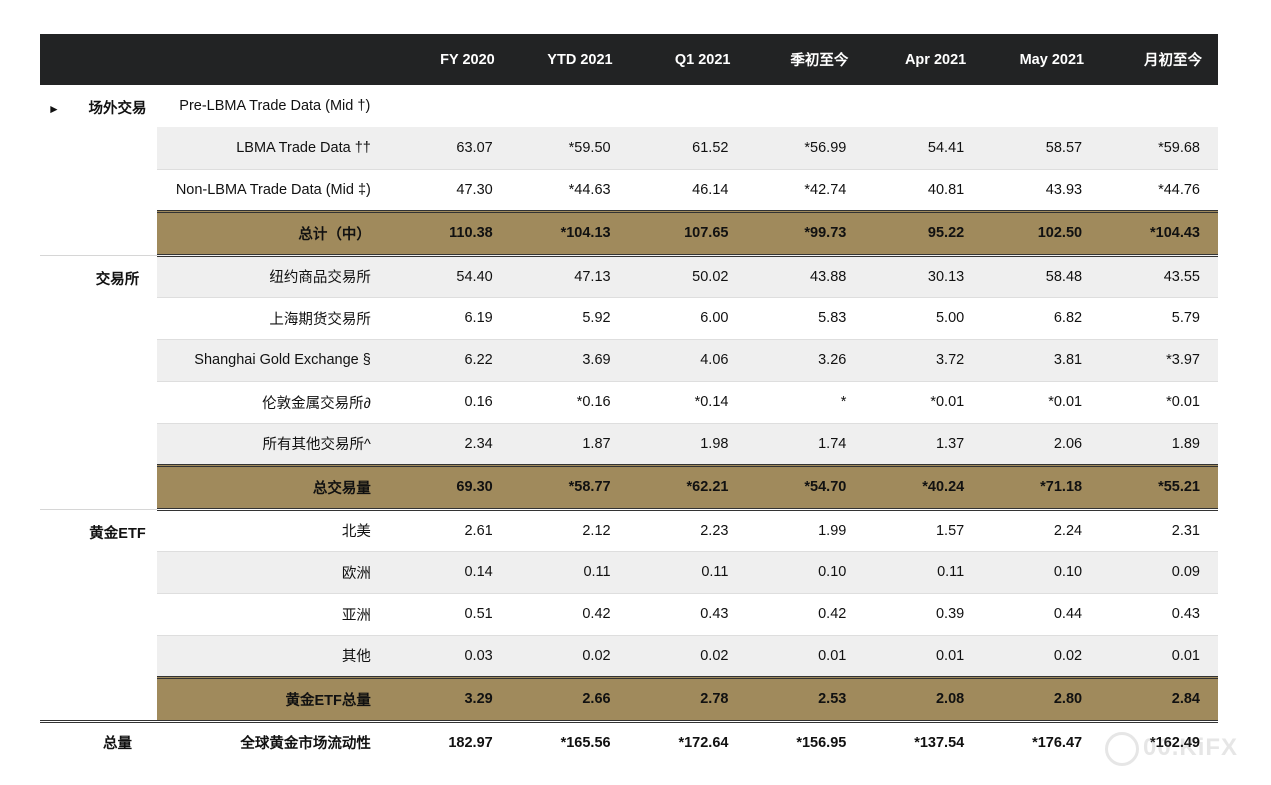  What do you see at coordinates (687, 402) in the screenshot?
I see `cell: *0.14` at bounding box center [687, 402].